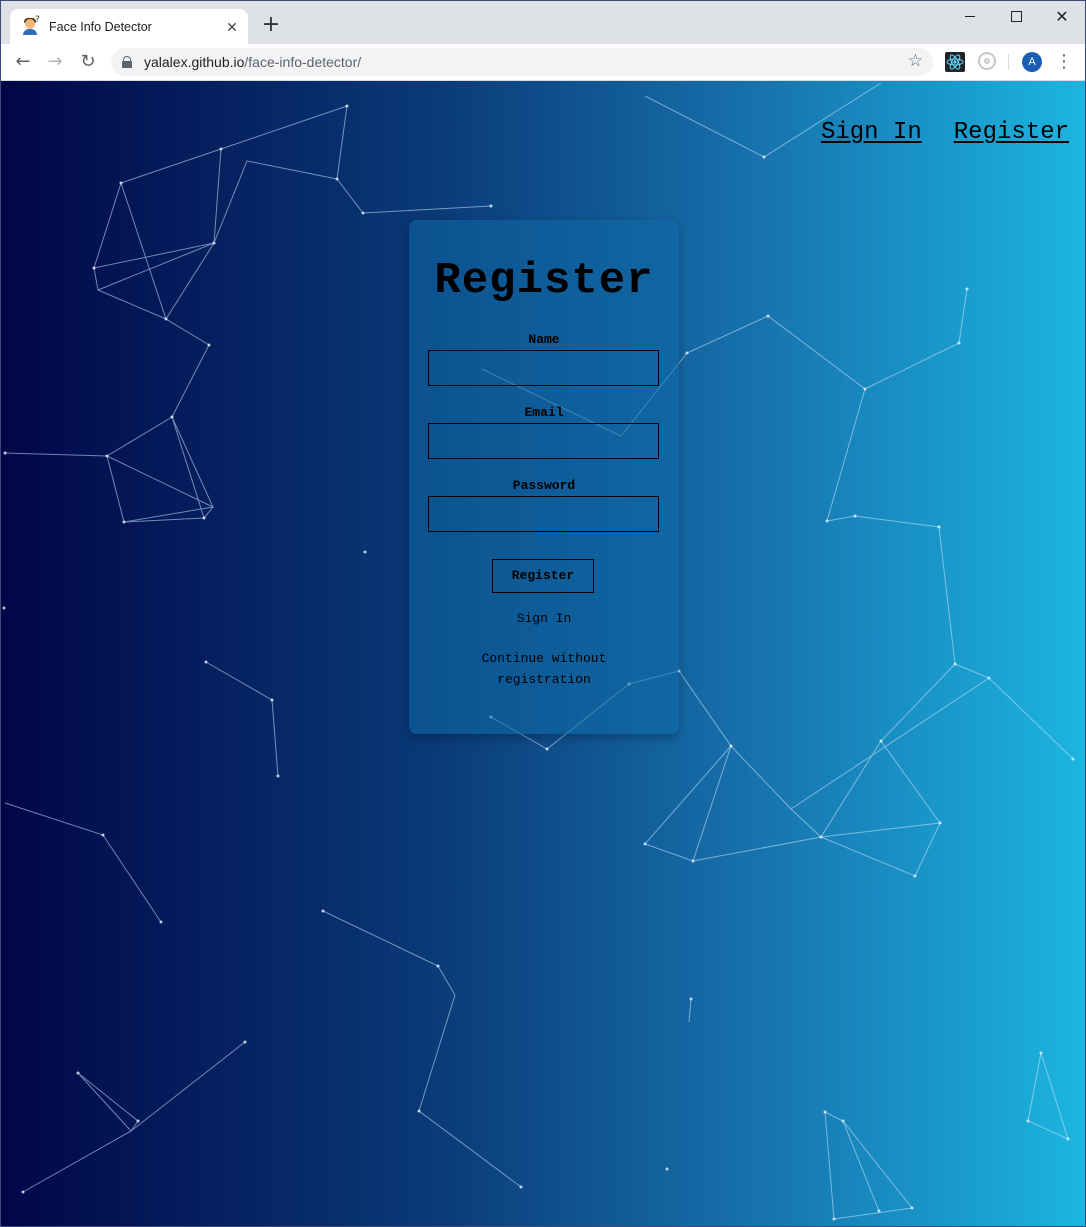 Image resolution: width=1086 pixels, height=1227 pixels. What do you see at coordinates (31, 25) in the screenshot?
I see `face-favicon-icon: ?` at bounding box center [31, 25].